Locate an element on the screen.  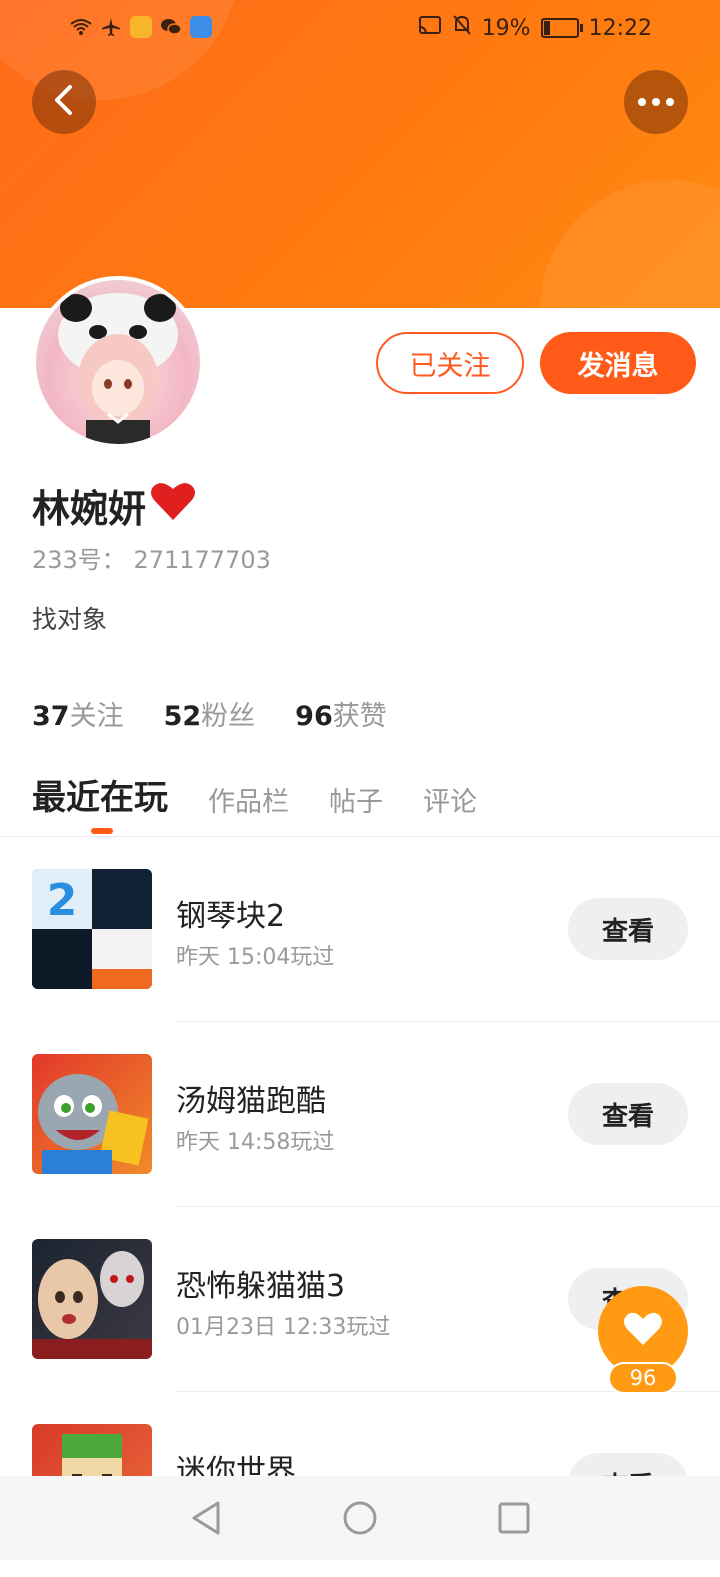
cast-icon is located at coordinates (430, 28).